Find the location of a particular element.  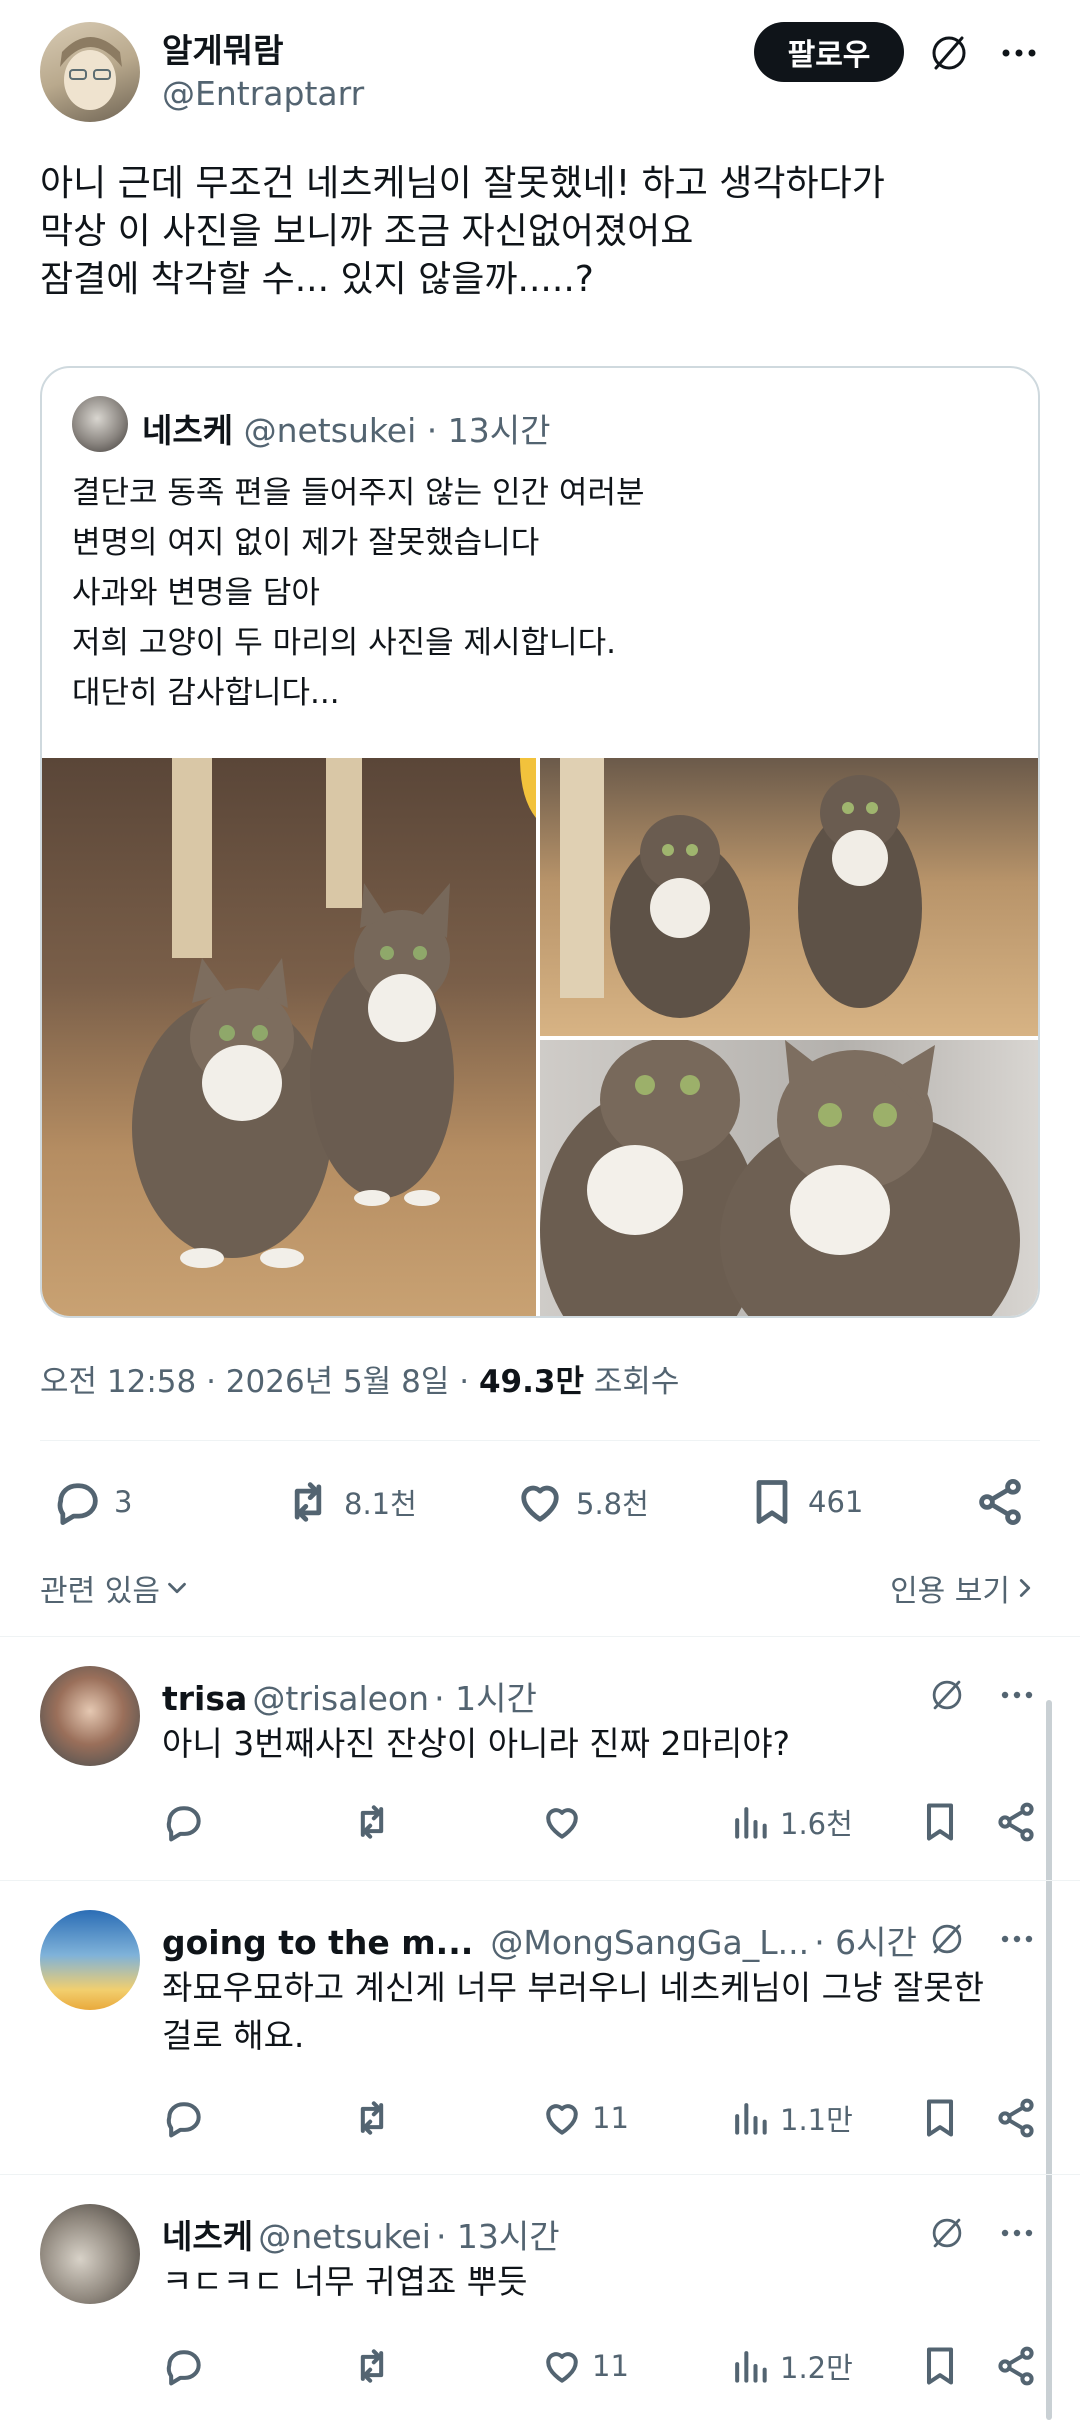

reply-author-handle: @netsukei is located at coordinates (344, 2236).